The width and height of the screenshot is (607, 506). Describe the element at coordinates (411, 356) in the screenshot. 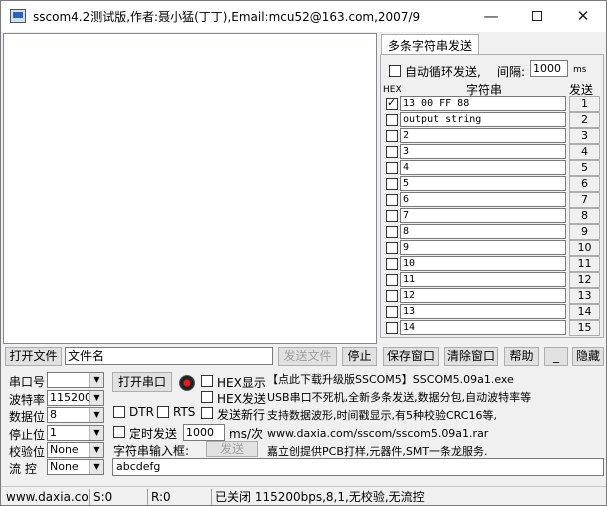

I see `save-window-button: 保存窗口` at that location.